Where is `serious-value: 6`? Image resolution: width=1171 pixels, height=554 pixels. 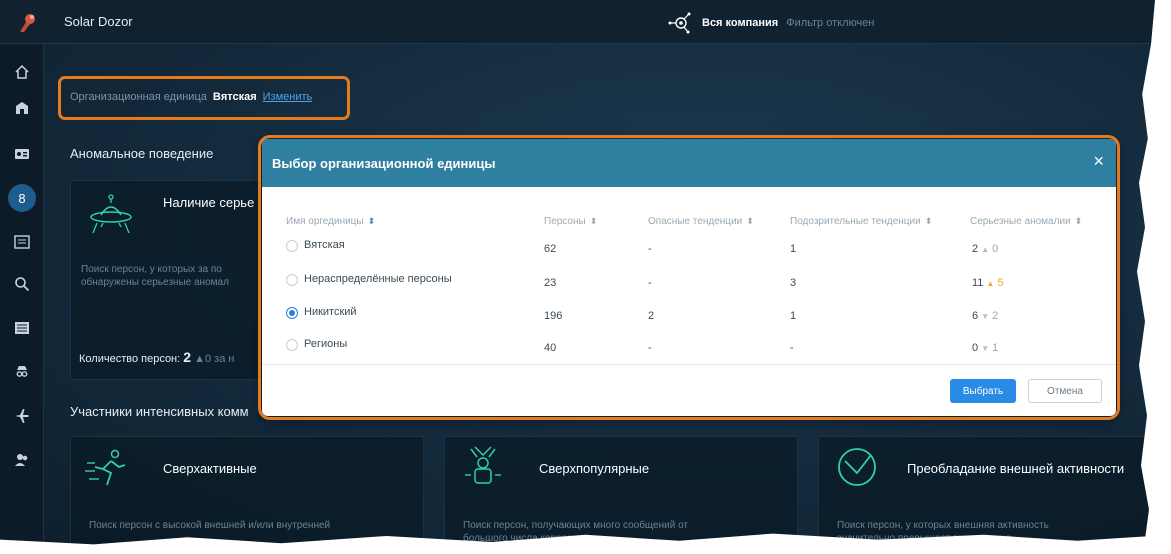 serious-value: 6 is located at coordinates (975, 316).